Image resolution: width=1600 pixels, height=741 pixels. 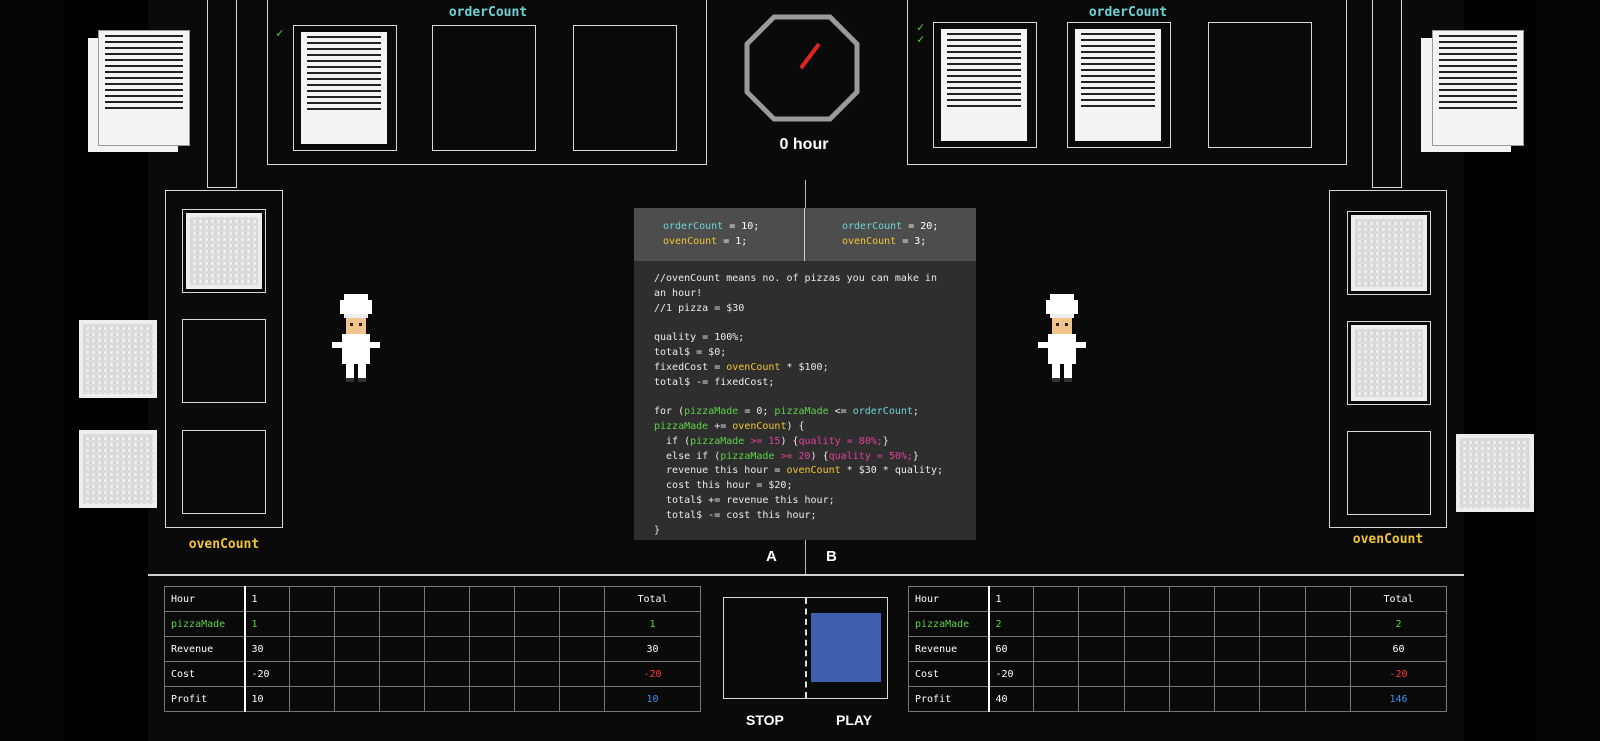 I want to click on right-oven-label: ovenCount, so click(x=1388, y=539).